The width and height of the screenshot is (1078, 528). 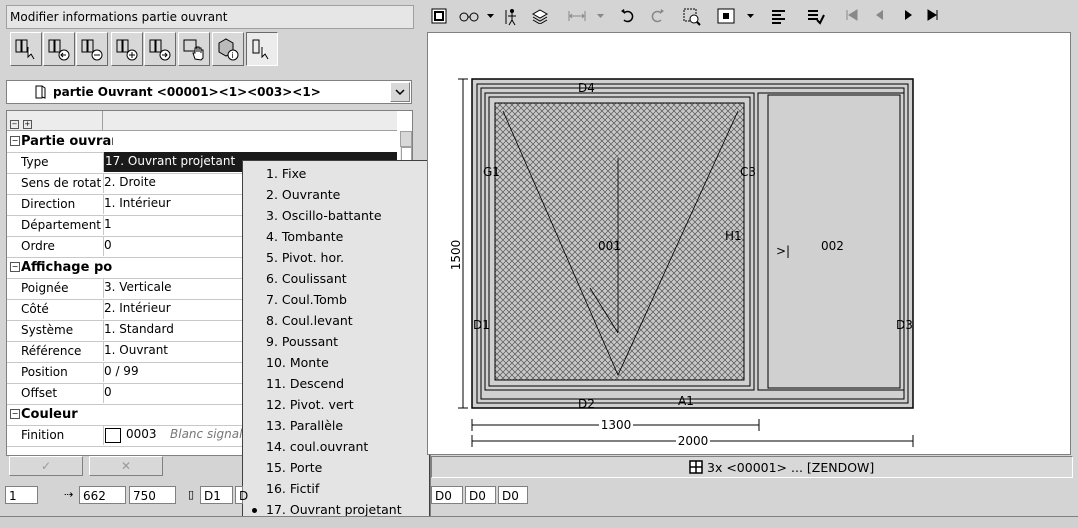 I want to click on label-d1: D1, so click(x=481, y=325).